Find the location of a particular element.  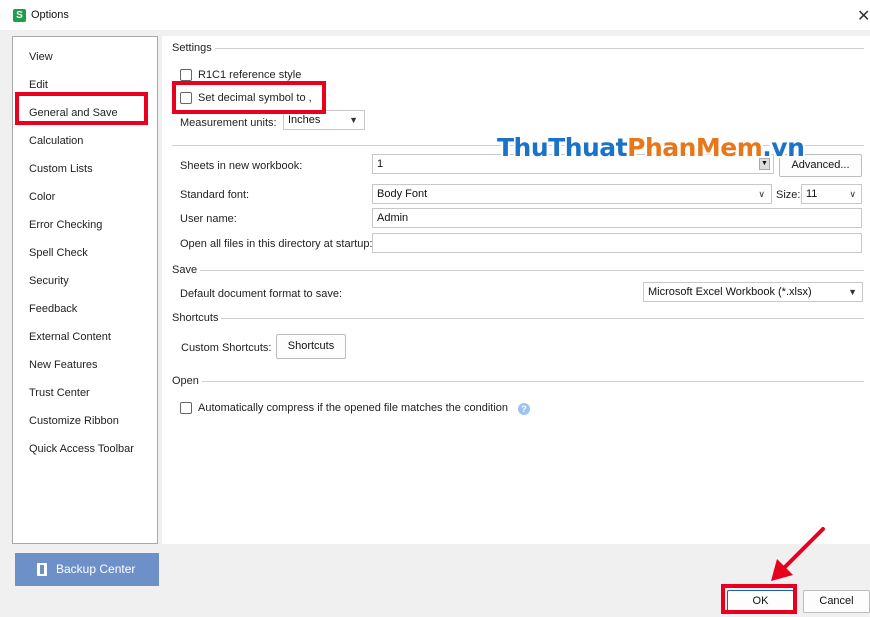

open-dir-input is located at coordinates (617, 243).